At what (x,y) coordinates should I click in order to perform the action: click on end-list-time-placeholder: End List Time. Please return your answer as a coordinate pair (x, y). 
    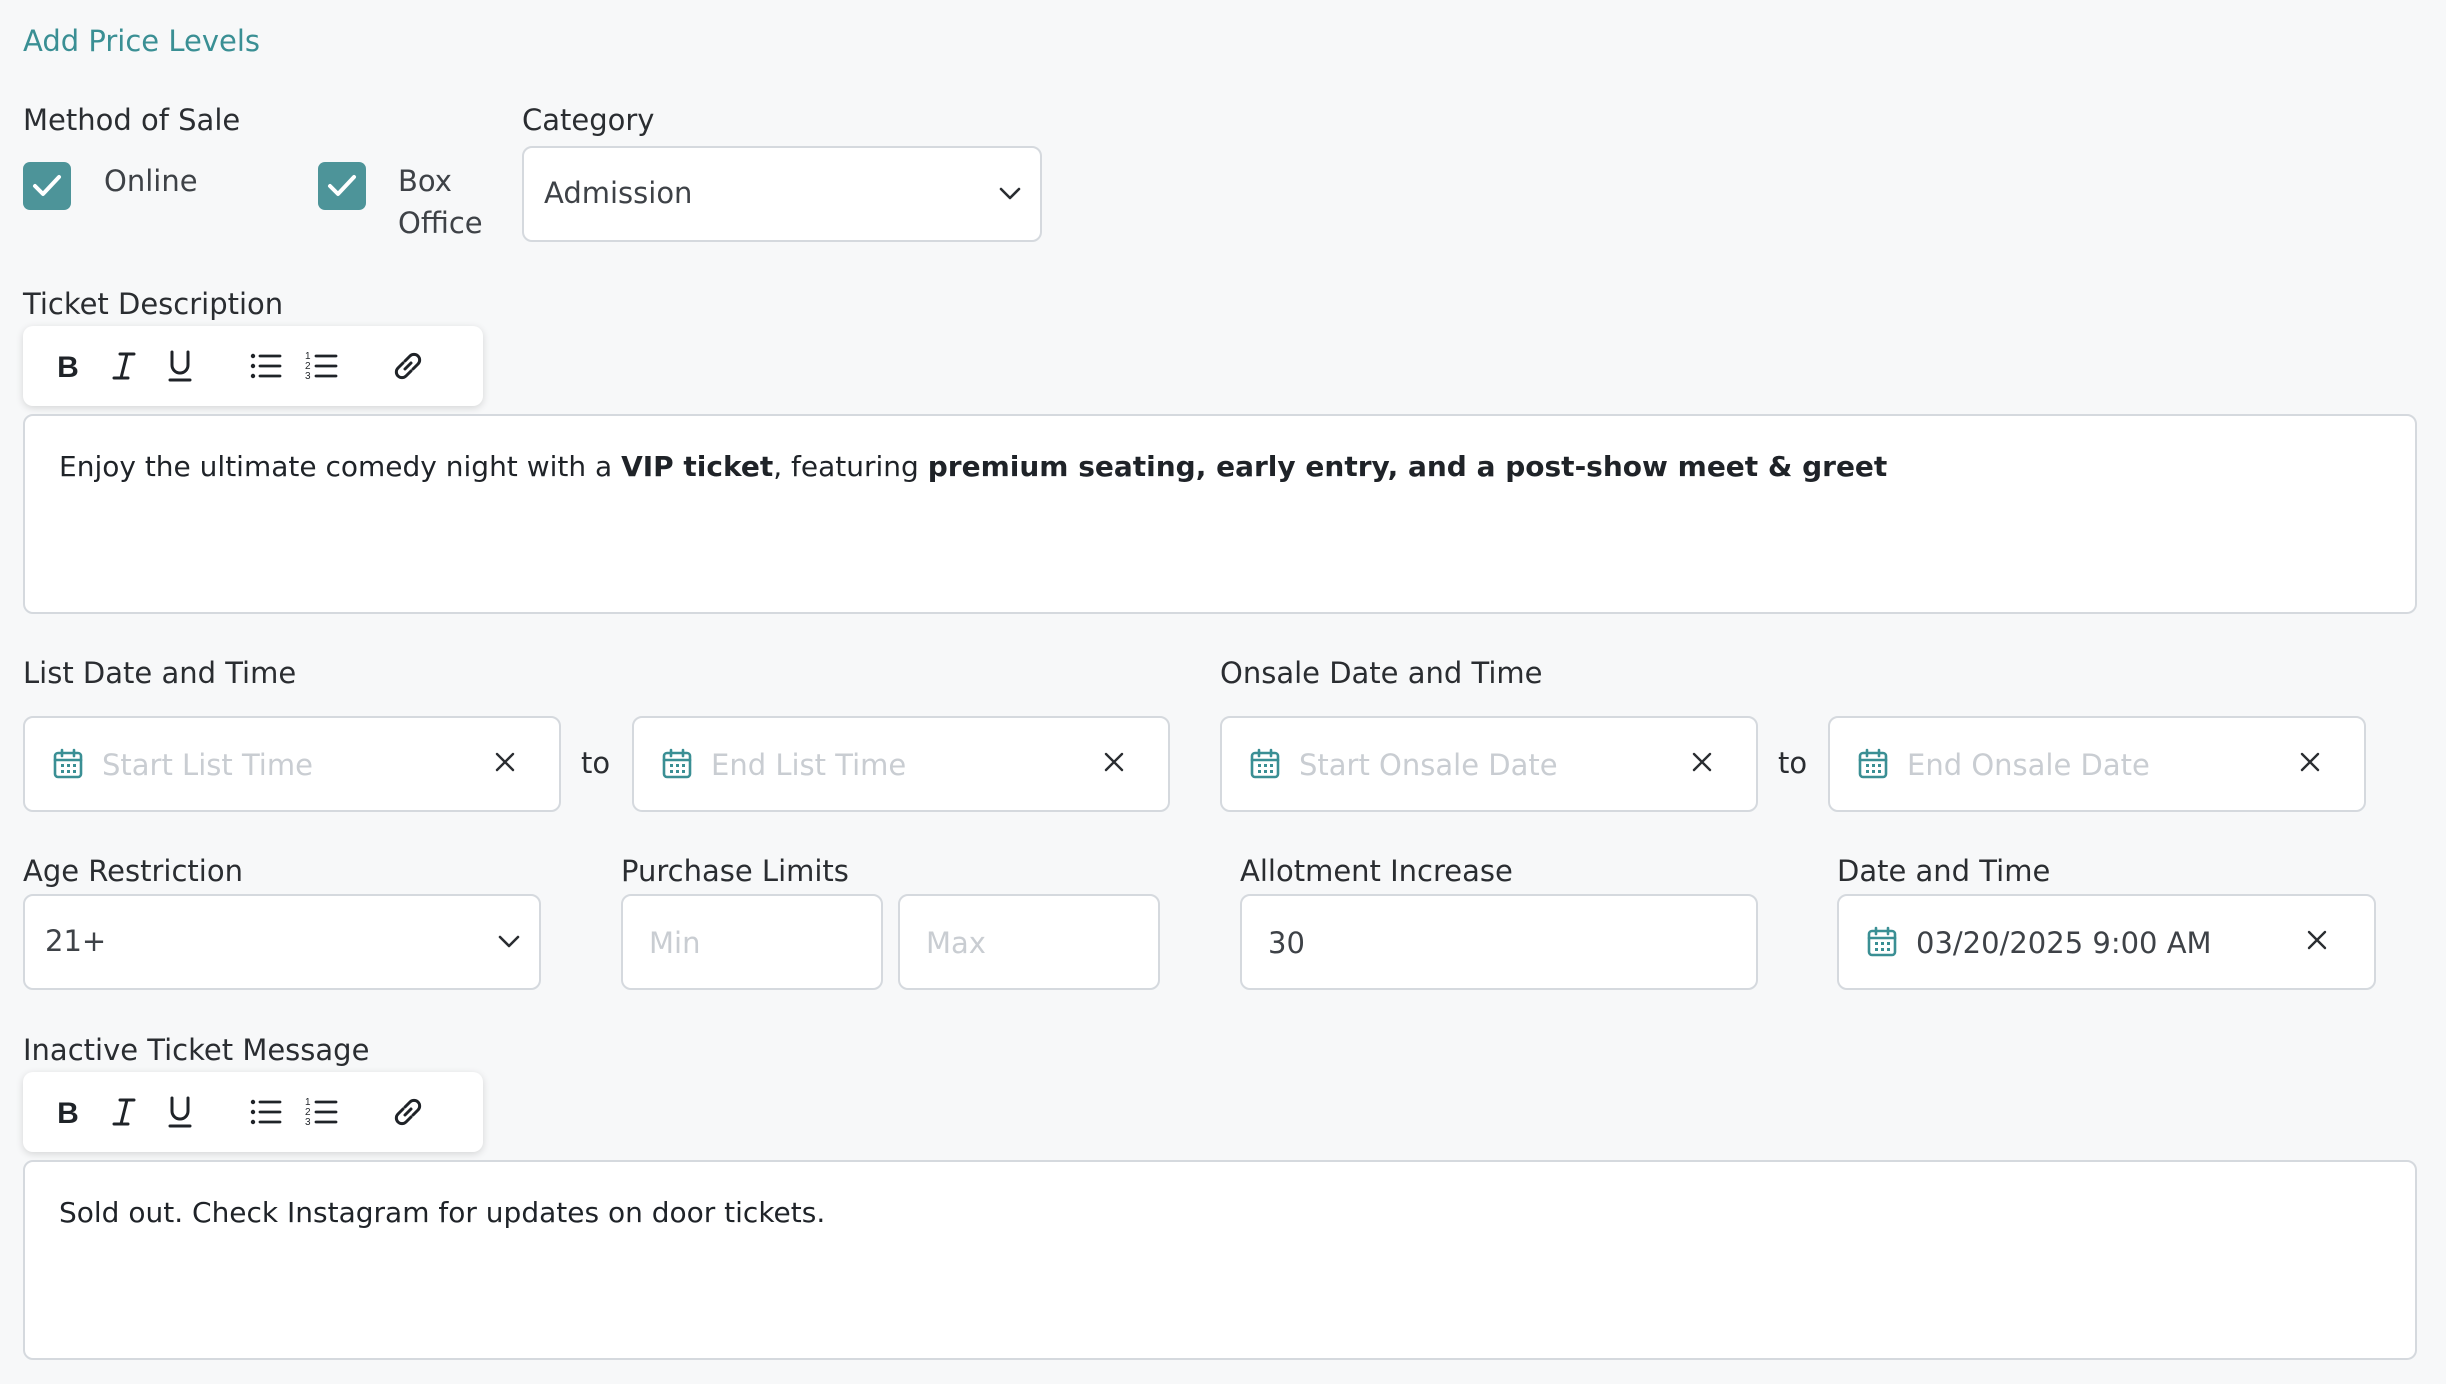
    Looking at the image, I should click on (809, 765).